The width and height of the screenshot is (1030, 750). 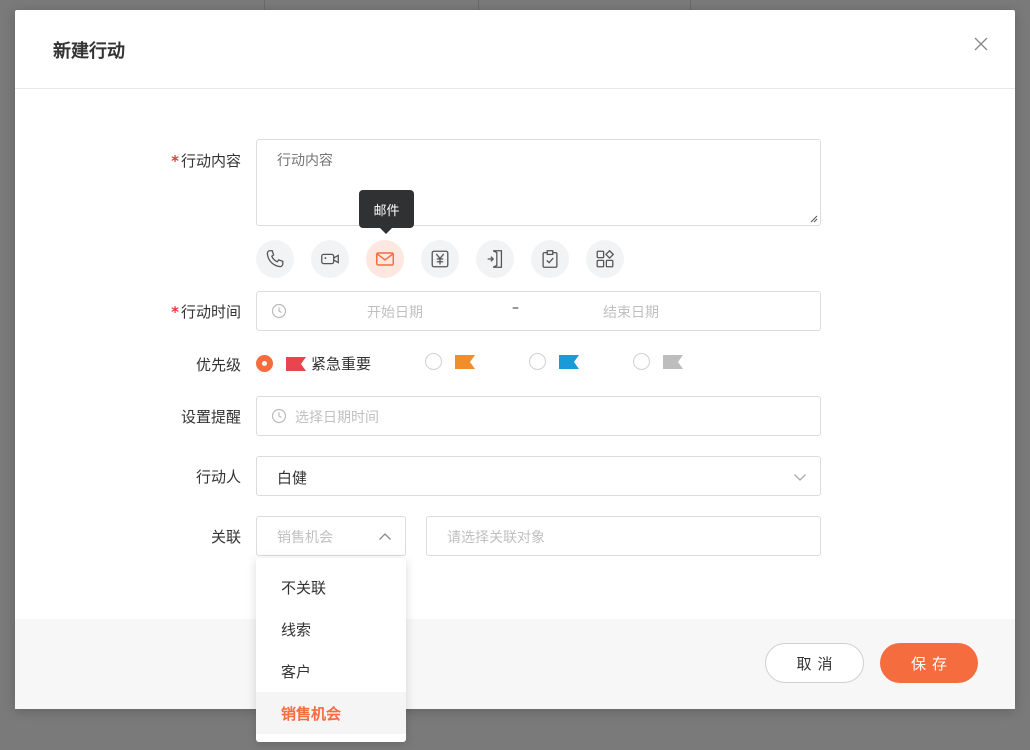 I want to click on priority-option-orange, so click(x=450, y=361).